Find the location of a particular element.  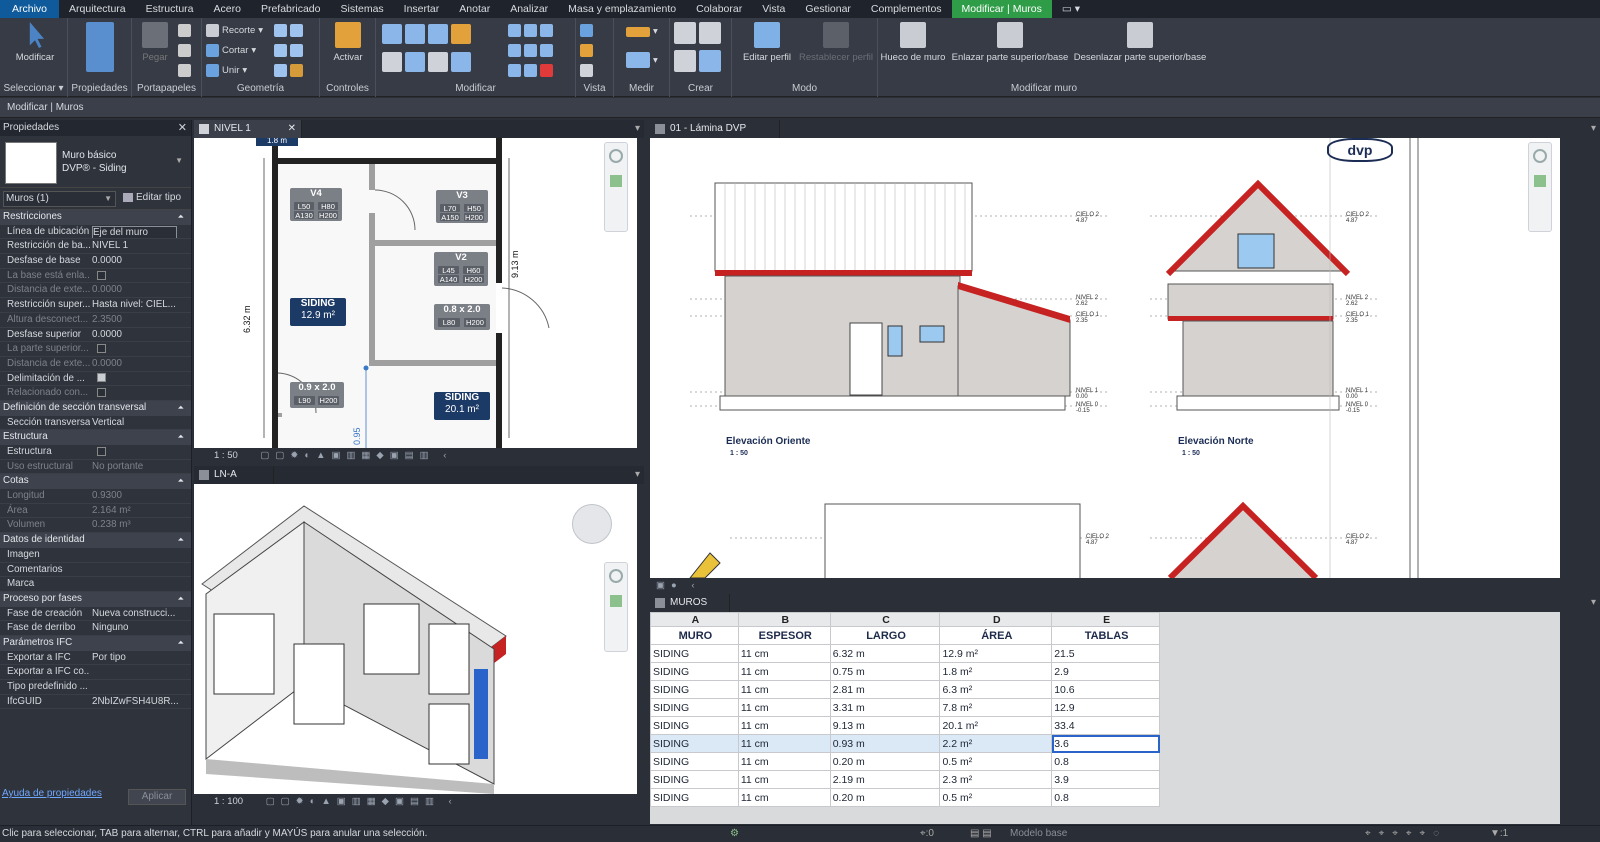

create-tools is located at coordinates (697, 33).